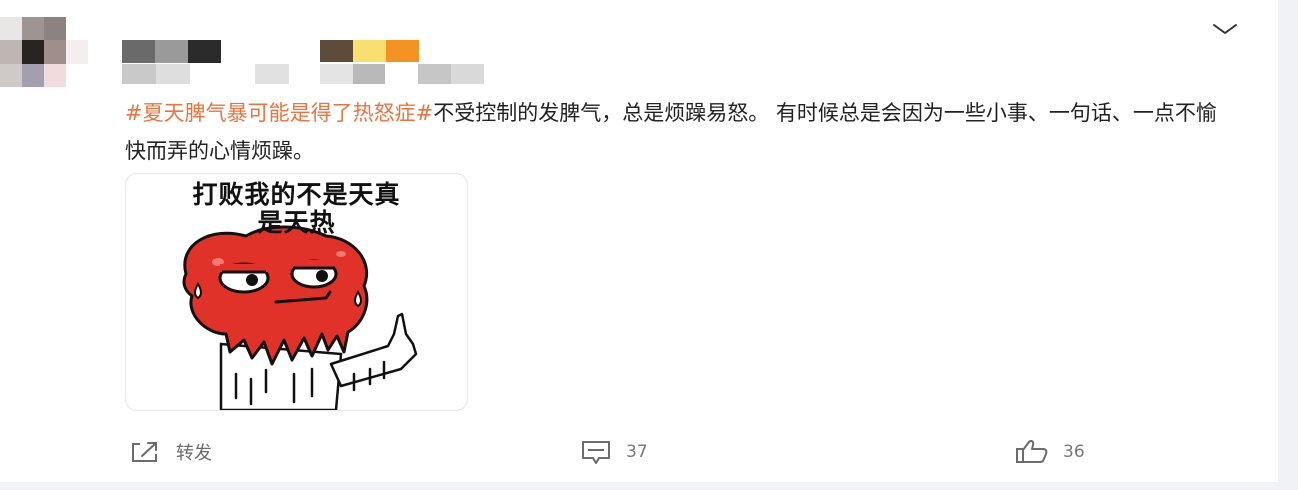 The width and height of the screenshot is (1298, 490). What do you see at coordinates (296, 292) in the screenshot?
I see `post-image: 打败我的不是天真 是天热` at bounding box center [296, 292].